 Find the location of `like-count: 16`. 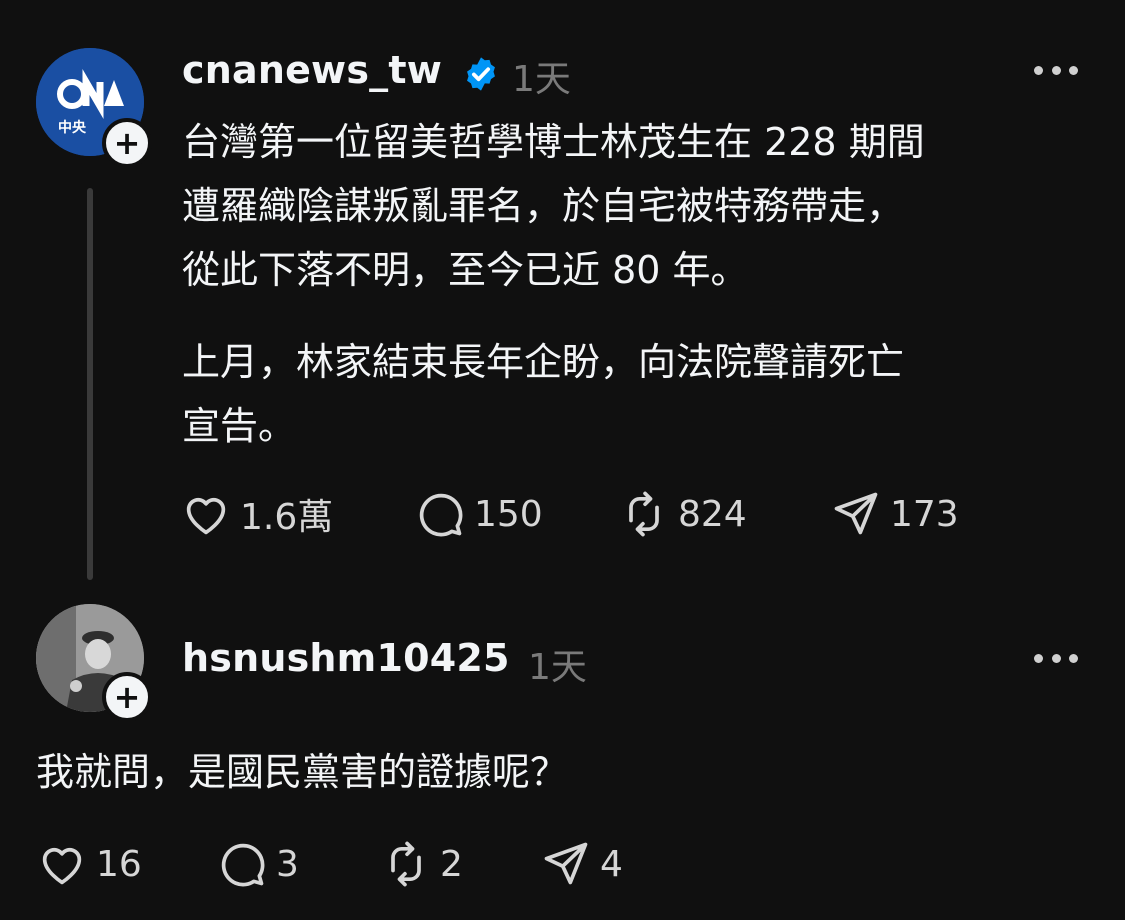

like-count: 16 is located at coordinates (119, 864).